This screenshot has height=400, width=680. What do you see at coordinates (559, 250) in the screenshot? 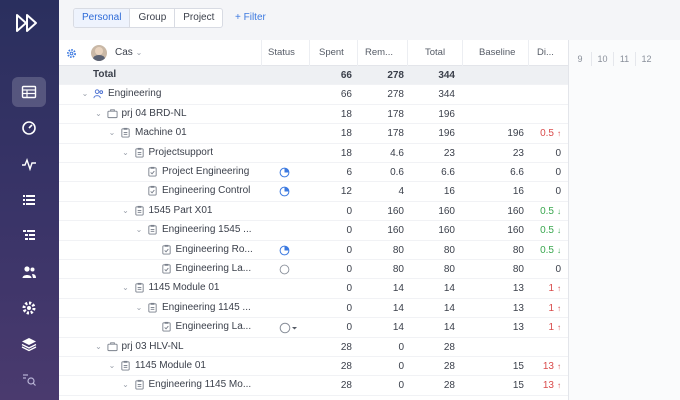
I see `arrow-down-icon: ↓` at bounding box center [559, 250].